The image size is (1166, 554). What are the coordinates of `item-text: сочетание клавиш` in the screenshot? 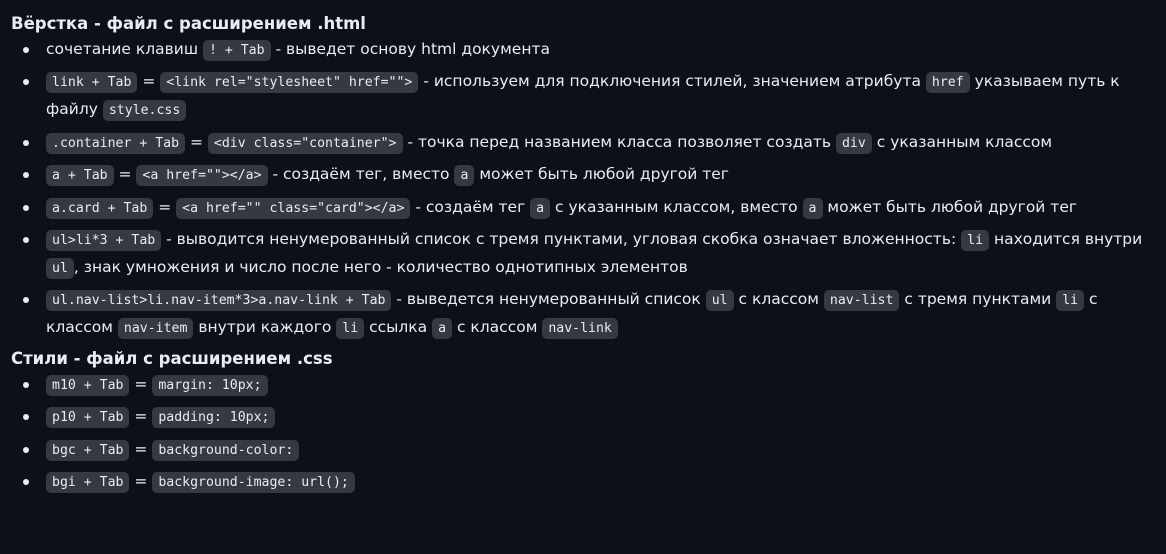 It's located at (124, 49).